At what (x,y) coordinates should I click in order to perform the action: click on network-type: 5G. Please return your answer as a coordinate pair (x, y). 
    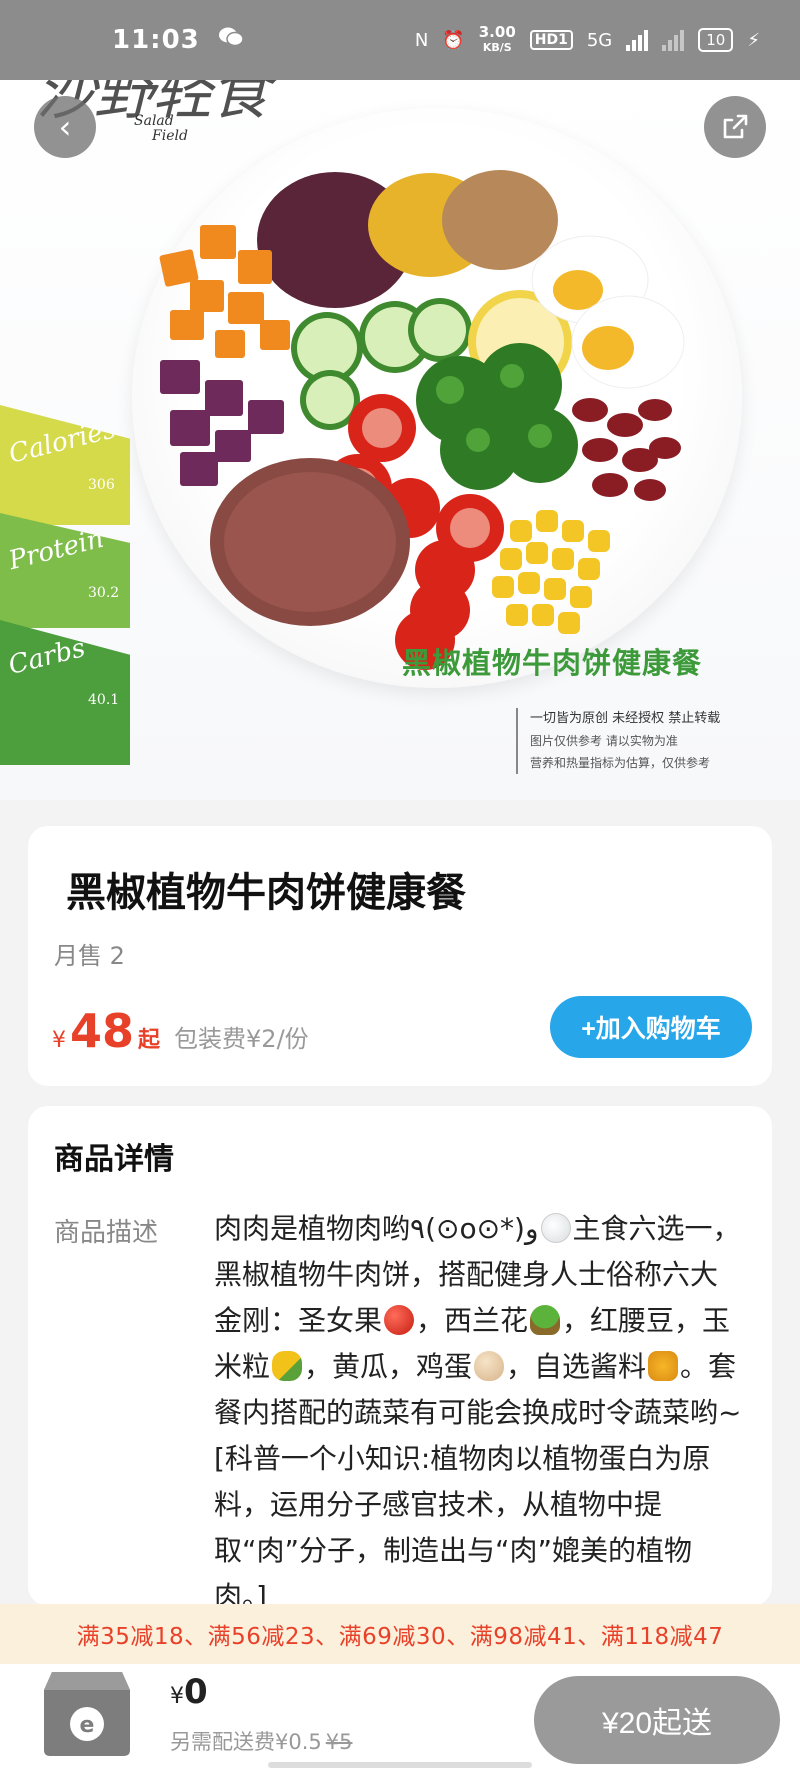
    Looking at the image, I should click on (599, 40).